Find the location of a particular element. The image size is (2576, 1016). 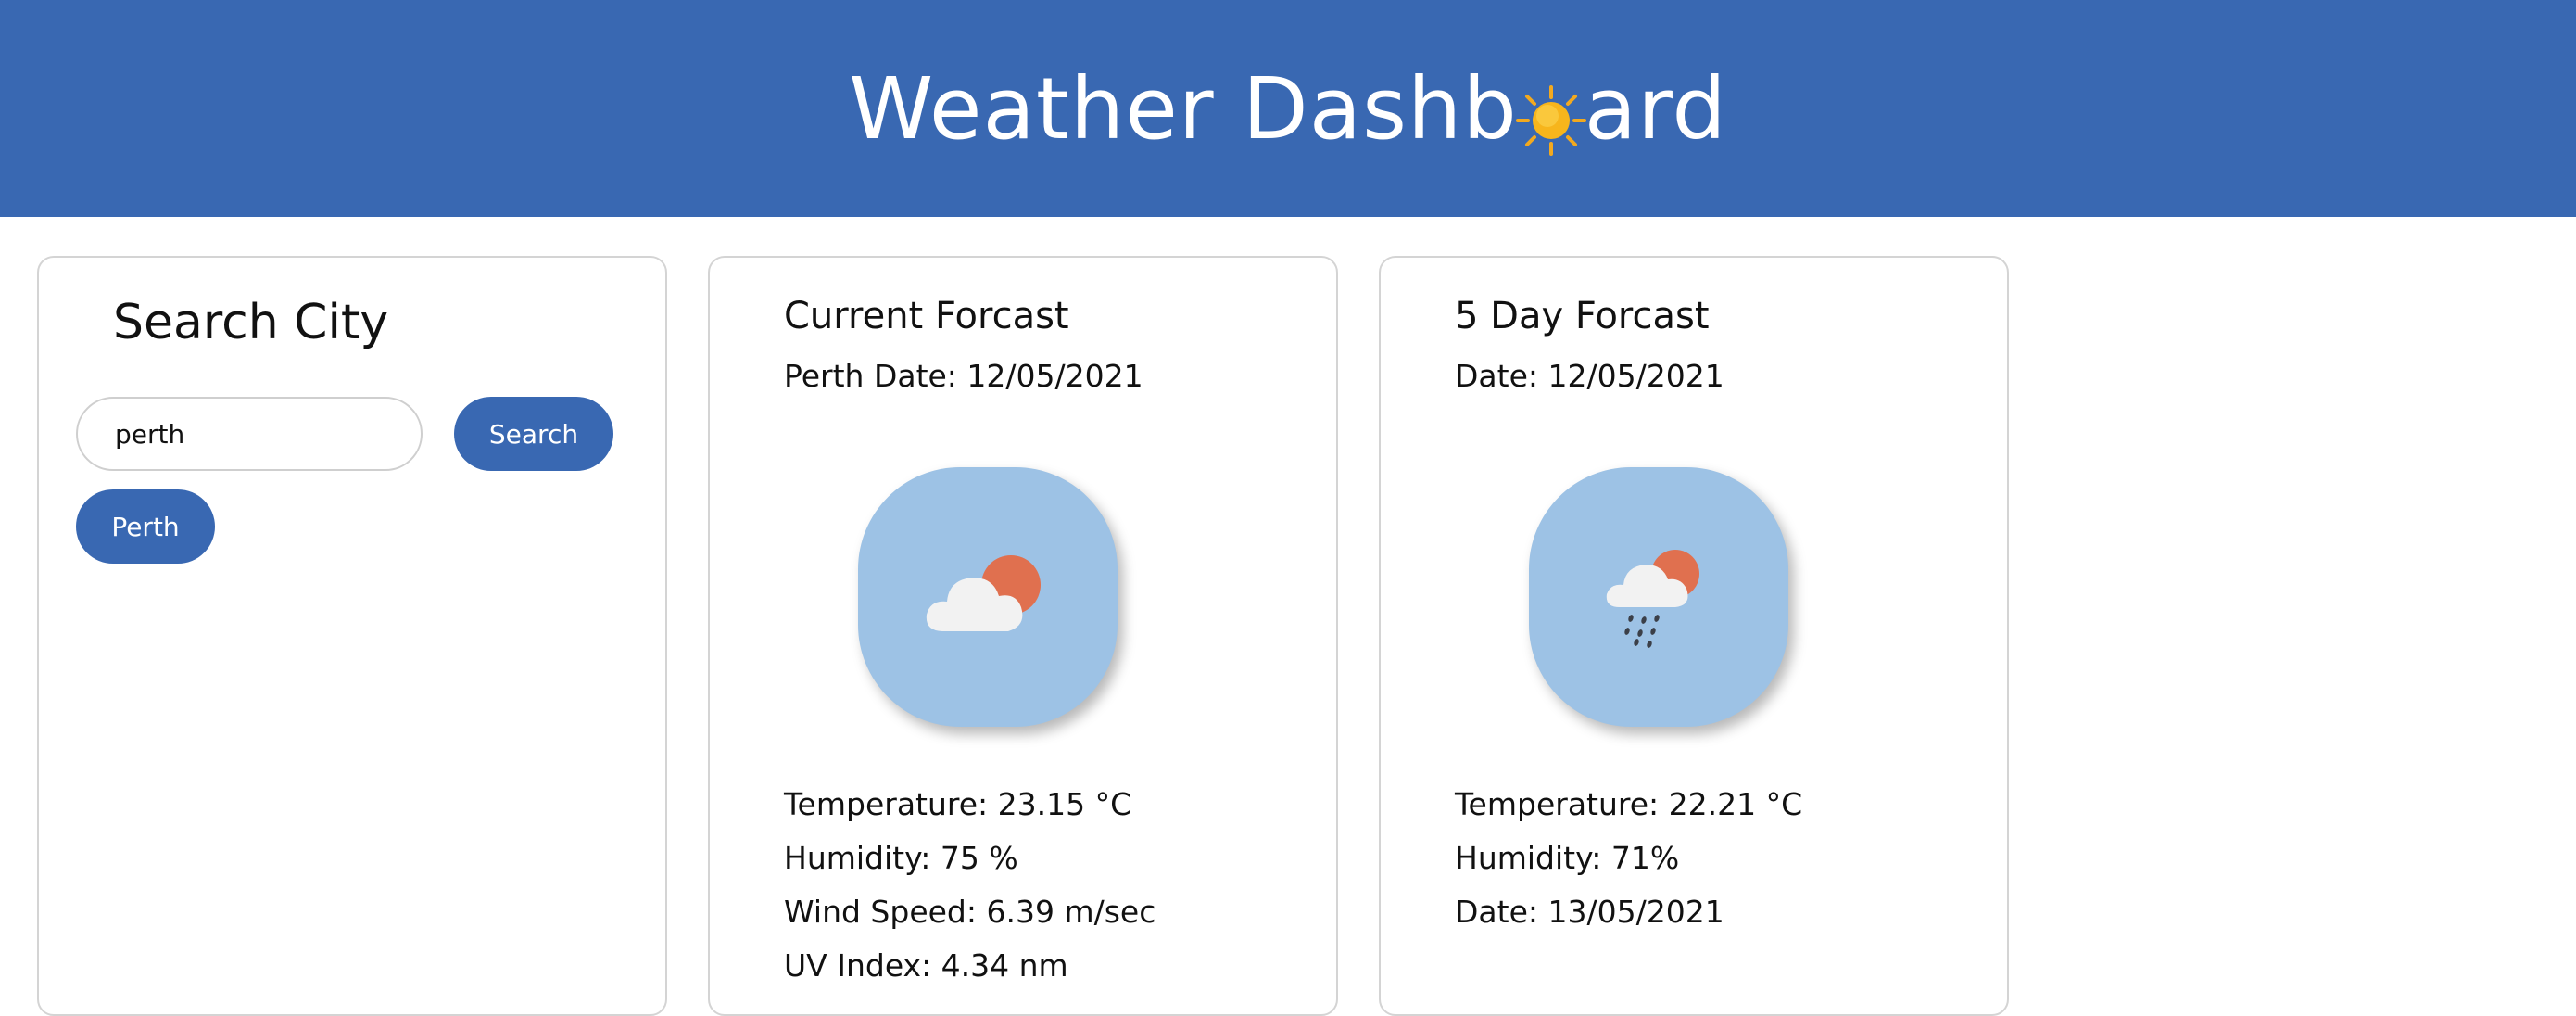

title-text-end: ard is located at coordinates (1655, 108).